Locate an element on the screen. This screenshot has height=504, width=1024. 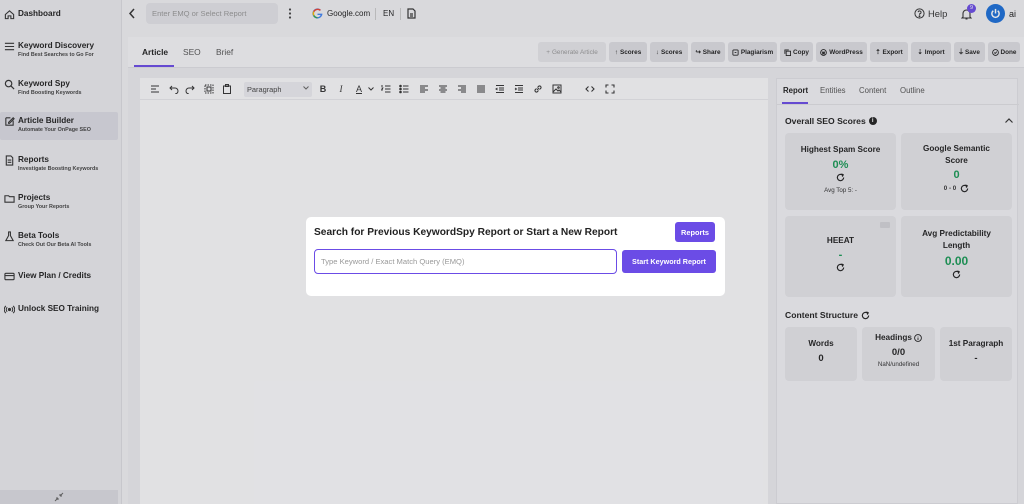
reports-button: Reports is located at coordinates (695, 232).